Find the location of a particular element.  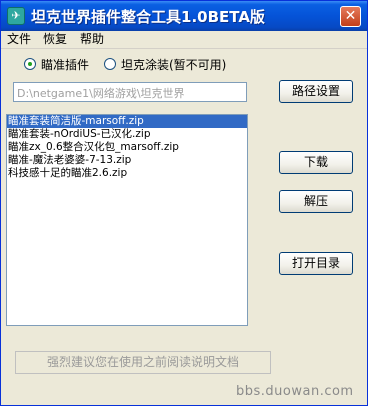

menu-bar: 文件 恢复 帮助 is located at coordinates (184, 40).